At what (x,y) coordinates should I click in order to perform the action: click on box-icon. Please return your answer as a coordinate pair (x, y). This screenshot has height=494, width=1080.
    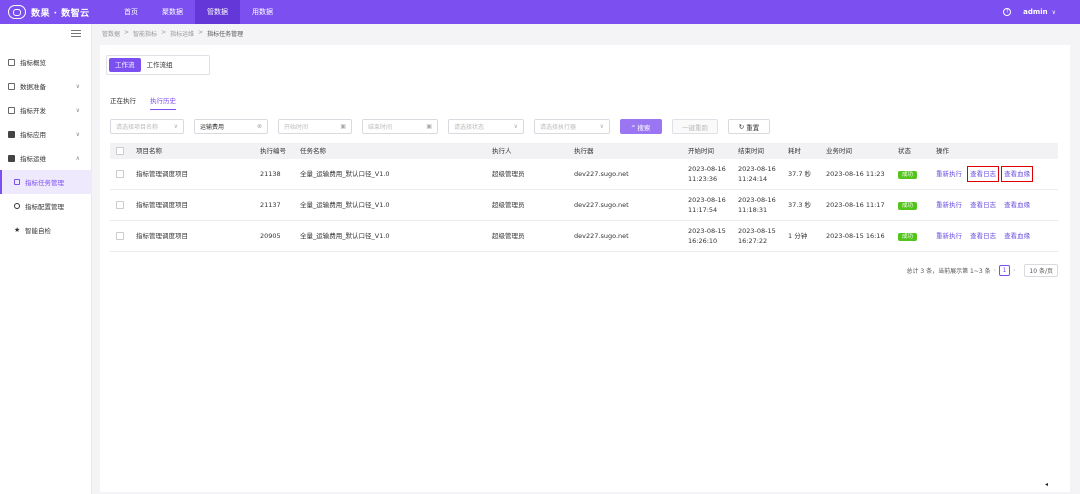
    Looking at the image, I should click on (11, 86).